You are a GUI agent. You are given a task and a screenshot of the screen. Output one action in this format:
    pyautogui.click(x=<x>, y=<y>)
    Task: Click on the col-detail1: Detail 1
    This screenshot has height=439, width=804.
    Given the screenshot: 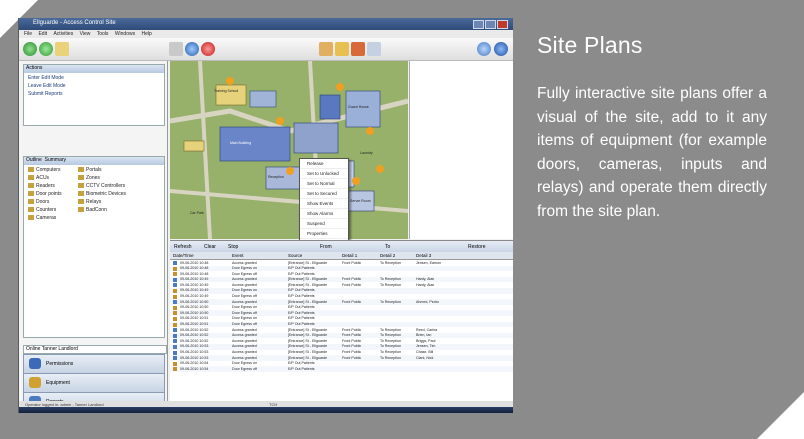 What is the action you would take?
    pyautogui.click(x=349, y=255)
    